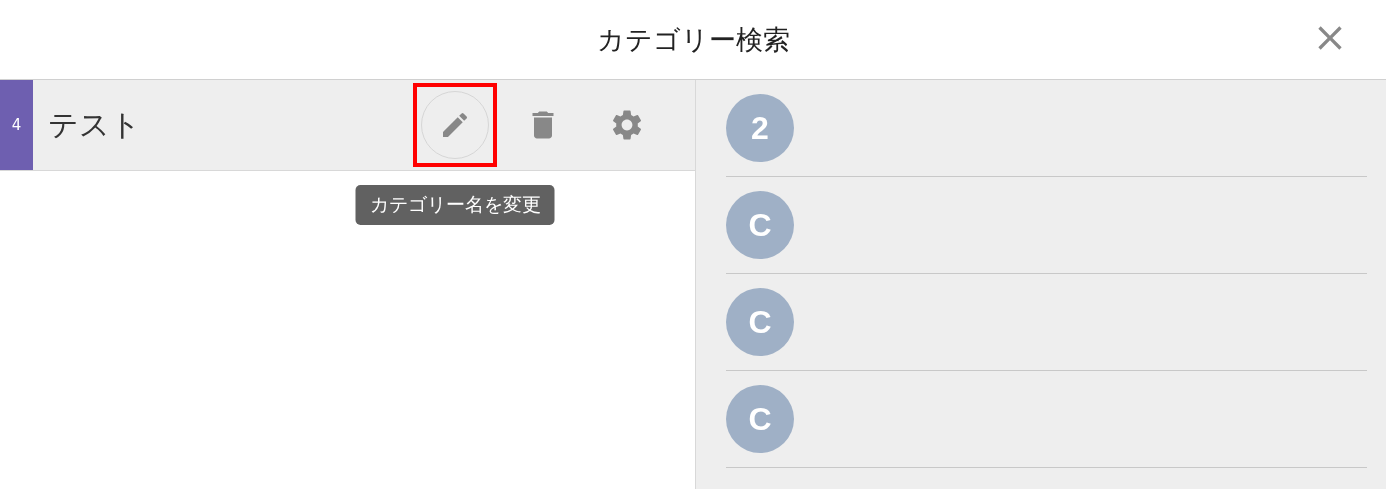 The width and height of the screenshot is (1386, 489). What do you see at coordinates (95, 124) in the screenshot?
I see `category-name: テスト` at bounding box center [95, 124].